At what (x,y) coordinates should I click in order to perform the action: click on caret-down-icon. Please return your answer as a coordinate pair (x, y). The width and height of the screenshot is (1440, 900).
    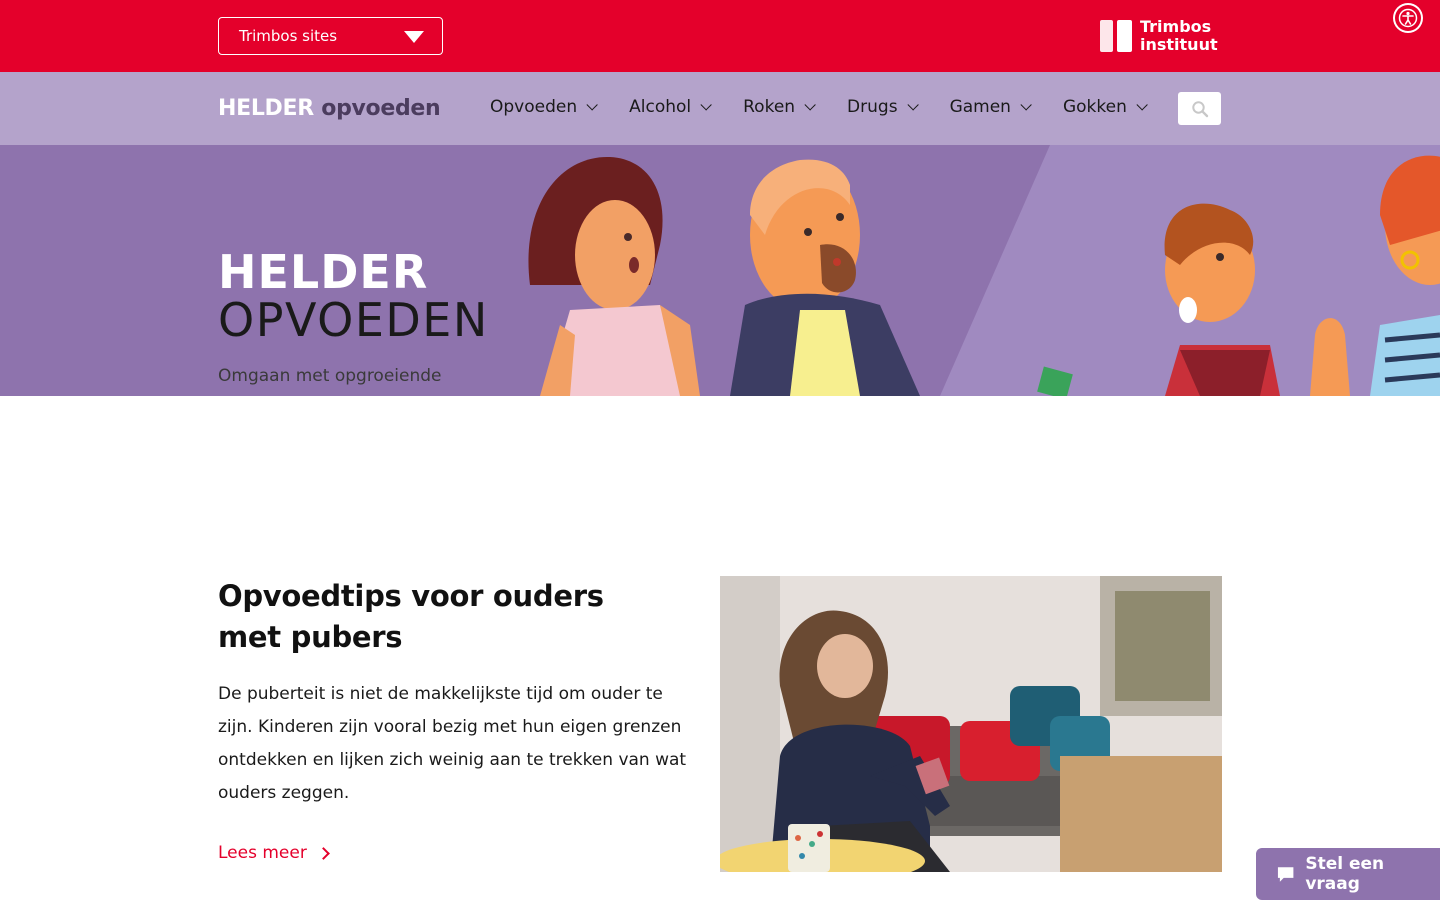
    Looking at the image, I should click on (414, 37).